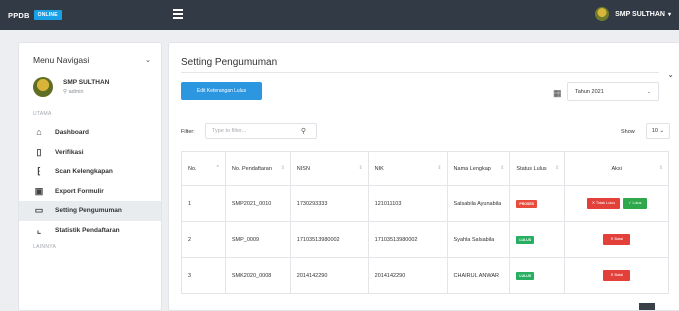 Image resolution: width=679 pixels, height=311 pixels. What do you see at coordinates (84, 172) in the screenshot?
I see `sidebar-item-label: Scan Kelengkapan` at bounding box center [84, 172].